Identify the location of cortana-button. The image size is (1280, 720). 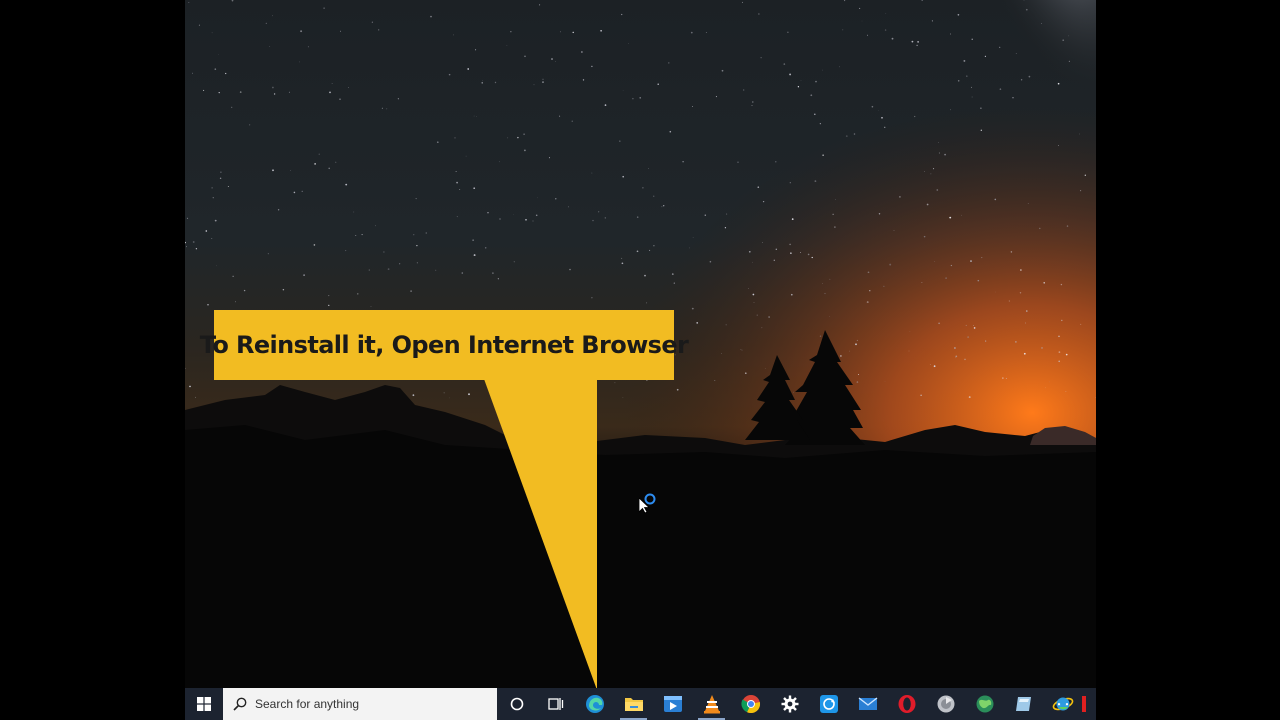
(516, 704).